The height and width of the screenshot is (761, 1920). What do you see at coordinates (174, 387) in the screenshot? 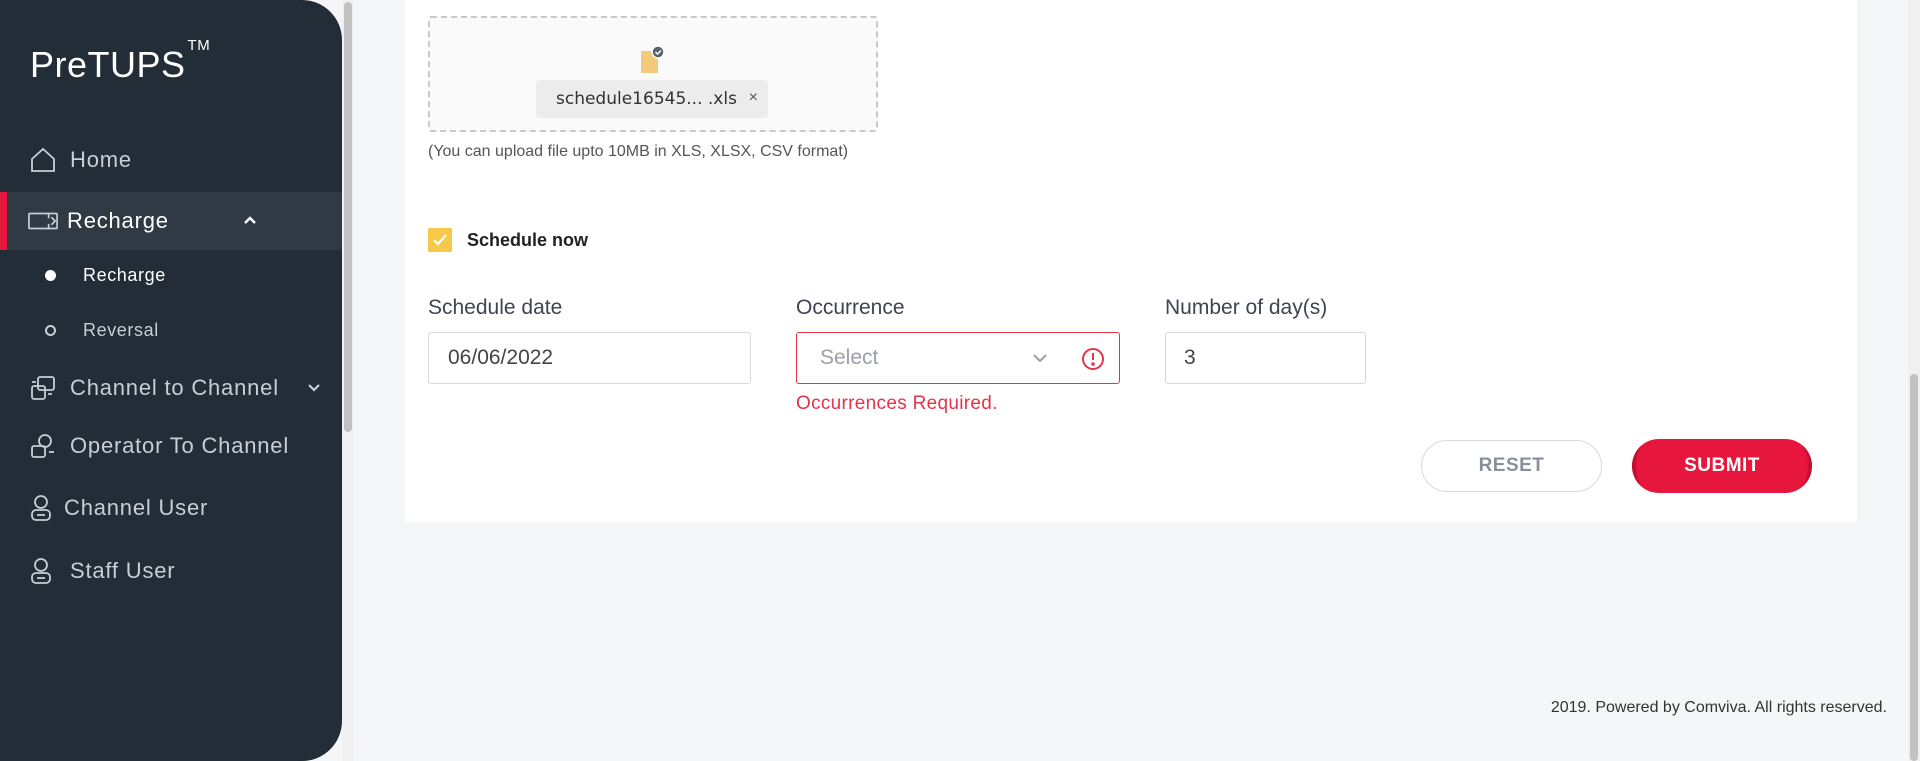
I see `sidebar-item-label: Channel to Channel` at bounding box center [174, 387].